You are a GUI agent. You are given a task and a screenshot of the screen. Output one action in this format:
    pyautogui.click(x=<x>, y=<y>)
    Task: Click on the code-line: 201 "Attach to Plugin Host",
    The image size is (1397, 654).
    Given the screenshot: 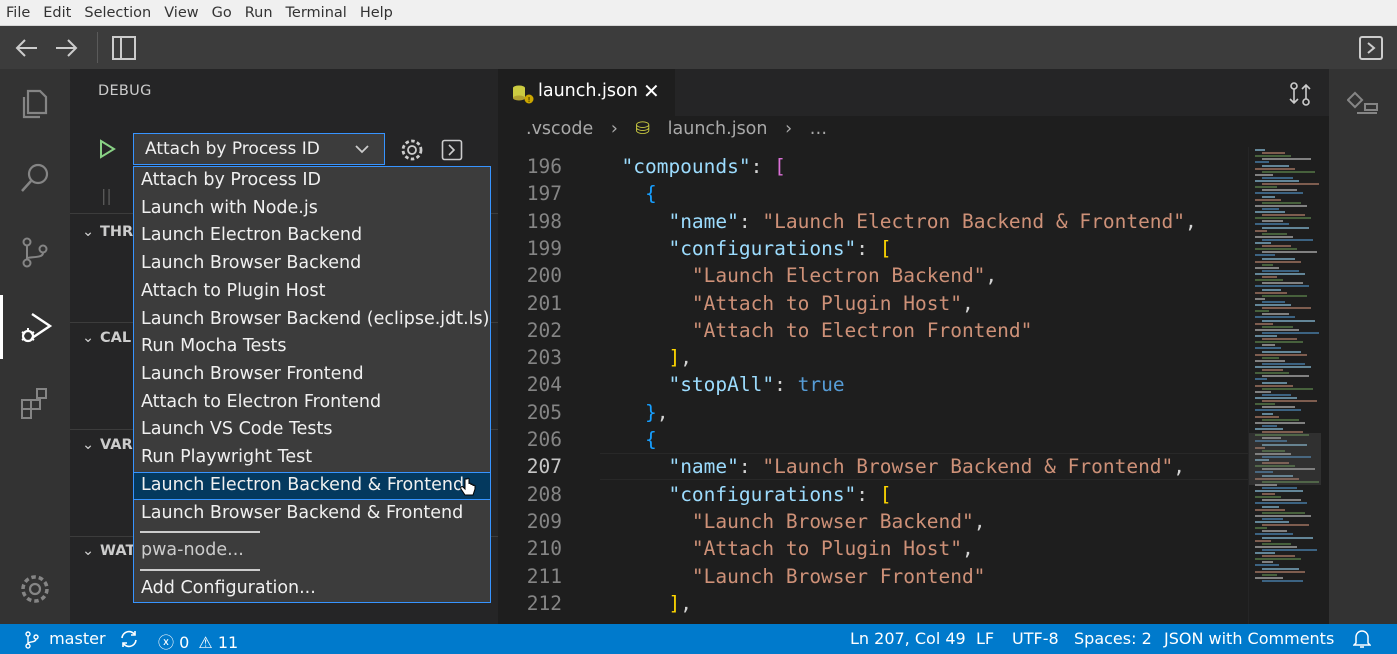 What is the action you would take?
    pyautogui.click(x=873, y=303)
    